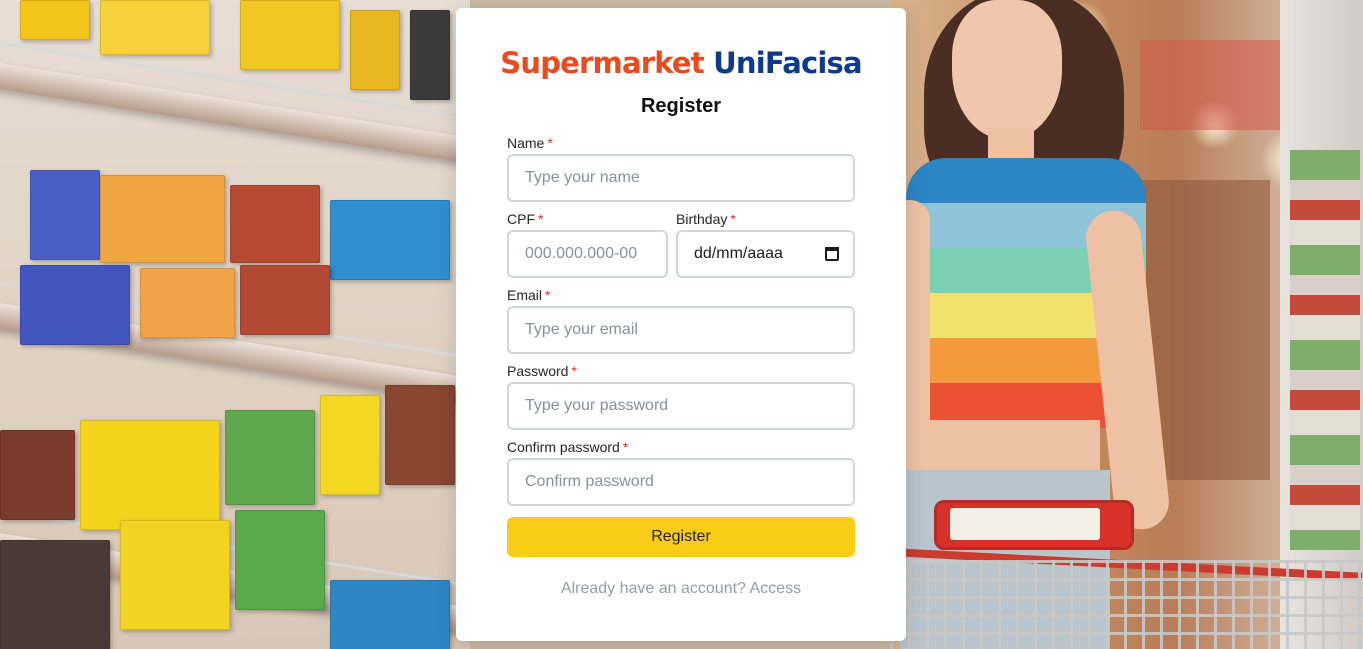 Image resolution: width=1363 pixels, height=649 pixels. I want to click on confirm-password-input: Confirm password, so click(681, 482).